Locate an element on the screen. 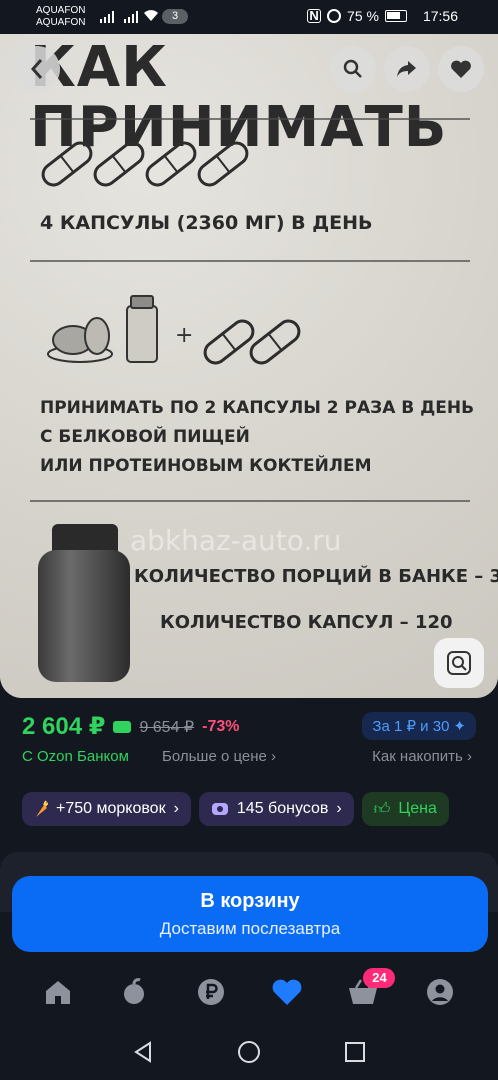 The image size is (498, 1080). search-button is located at coordinates (353, 69).